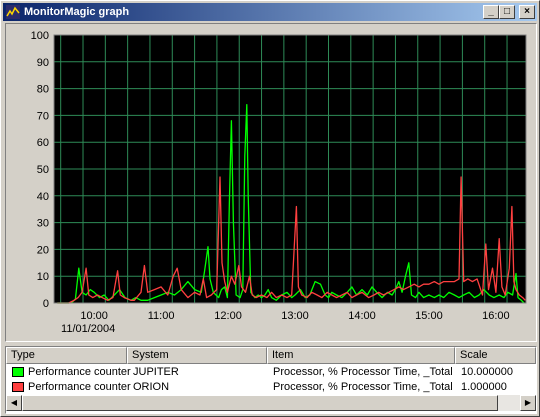  I want to click on x-tick-label: 15:00, so click(429, 316).